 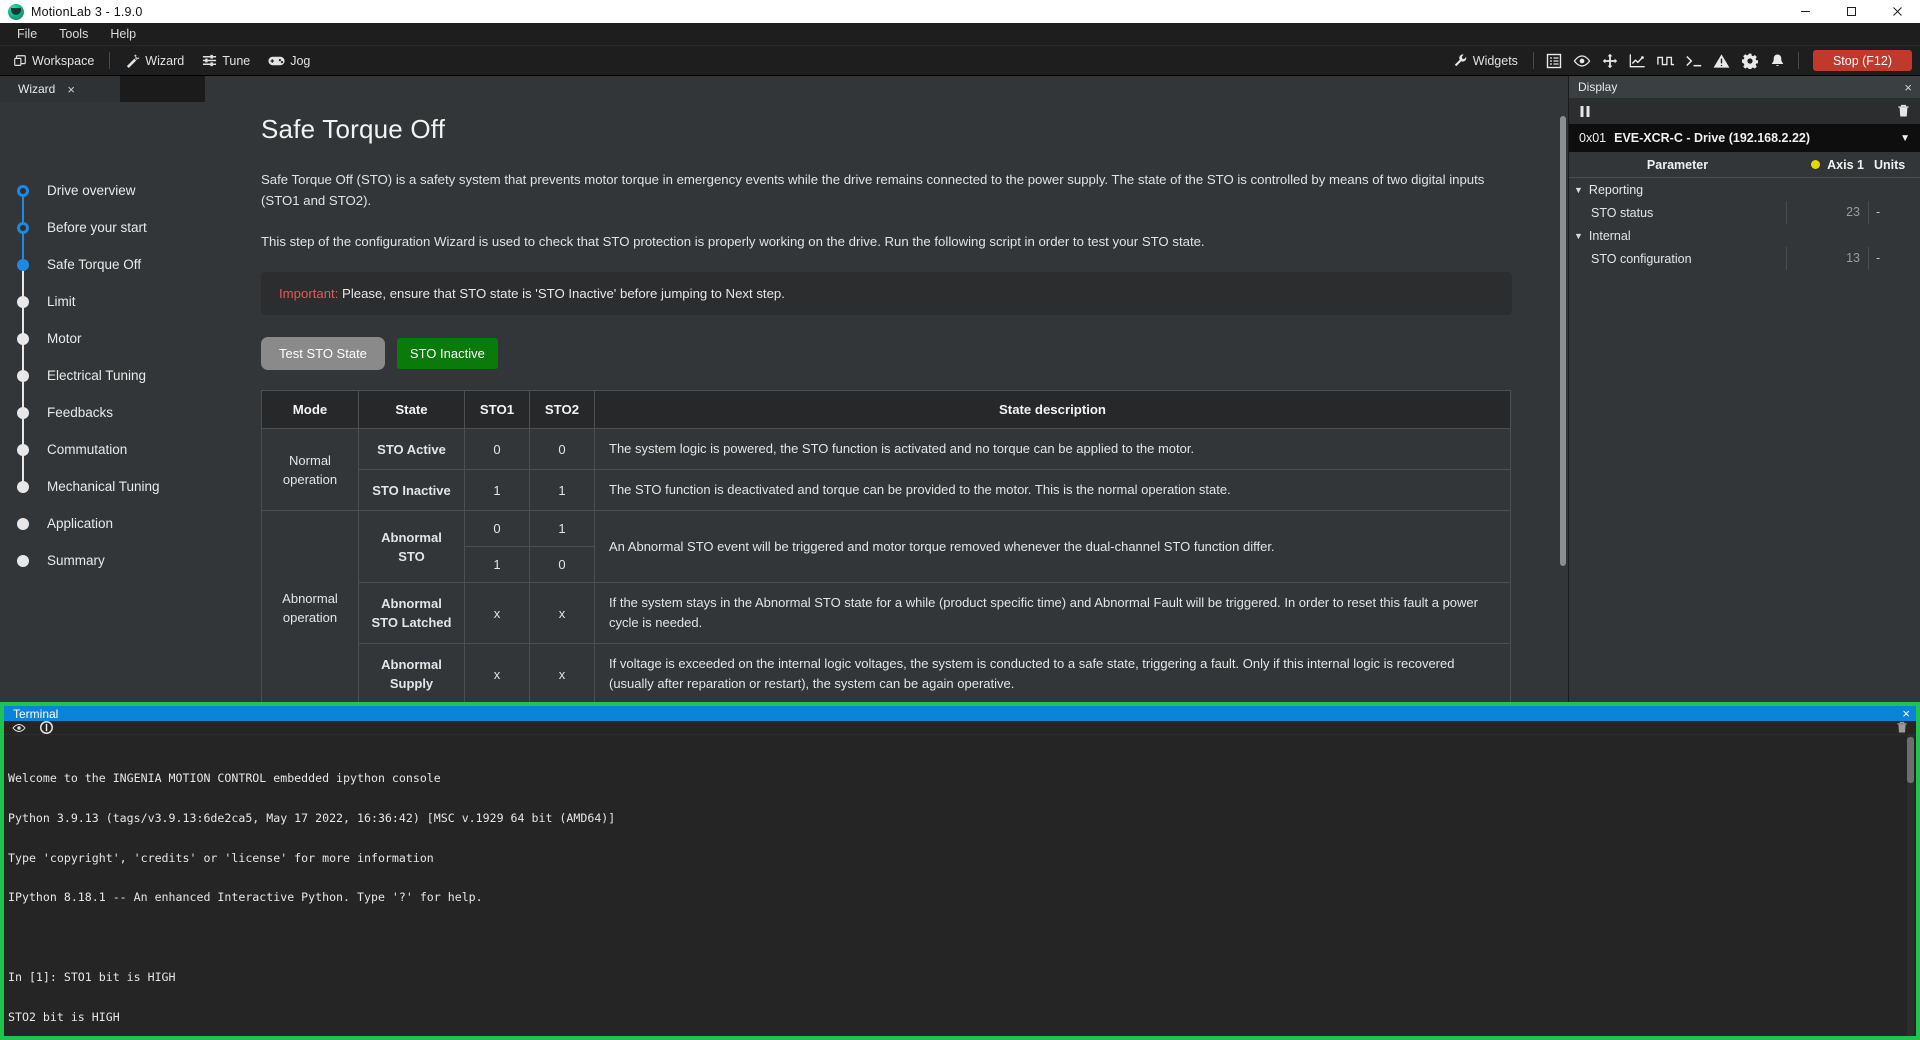 I want to click on toolbar-right-group: Widgets Stop (F12), so click(x=1679, y=61).